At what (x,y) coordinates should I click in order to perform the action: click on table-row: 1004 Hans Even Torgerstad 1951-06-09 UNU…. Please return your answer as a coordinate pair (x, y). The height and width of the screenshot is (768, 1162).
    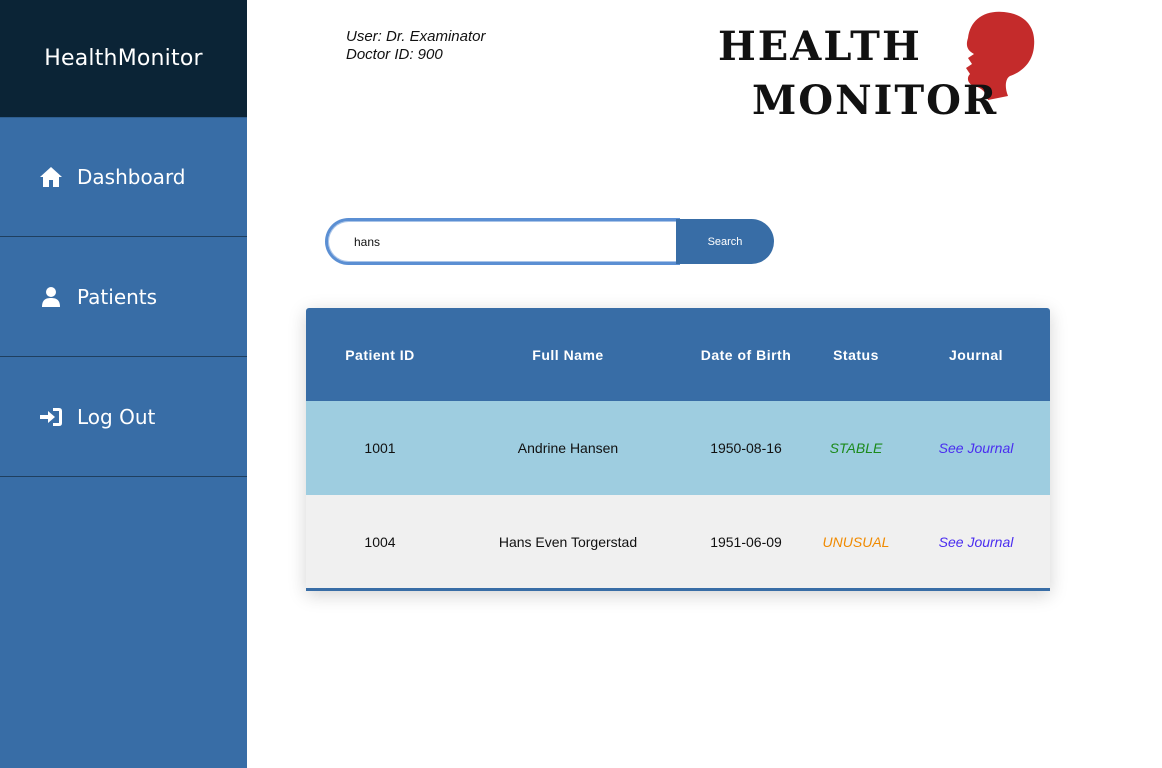
    Looking at the image, I should click on (678, 541).